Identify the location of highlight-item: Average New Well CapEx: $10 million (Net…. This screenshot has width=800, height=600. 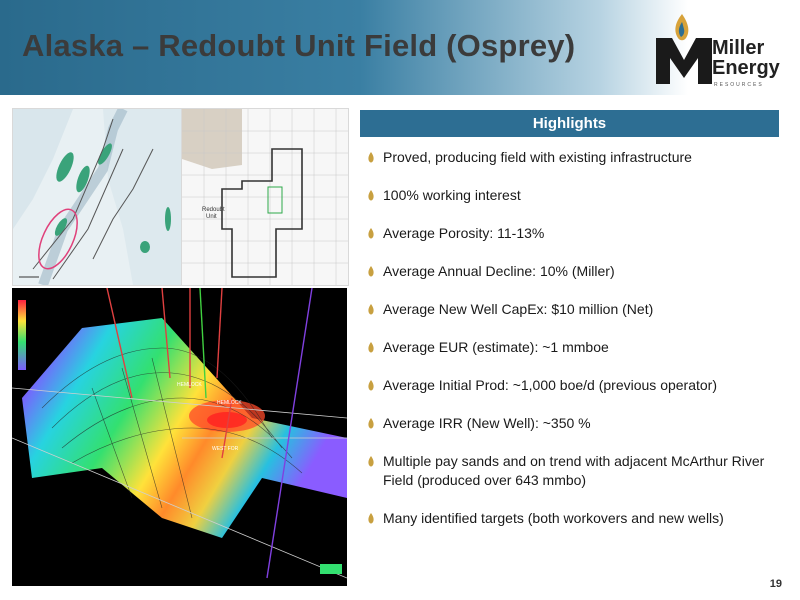
(577, 309).